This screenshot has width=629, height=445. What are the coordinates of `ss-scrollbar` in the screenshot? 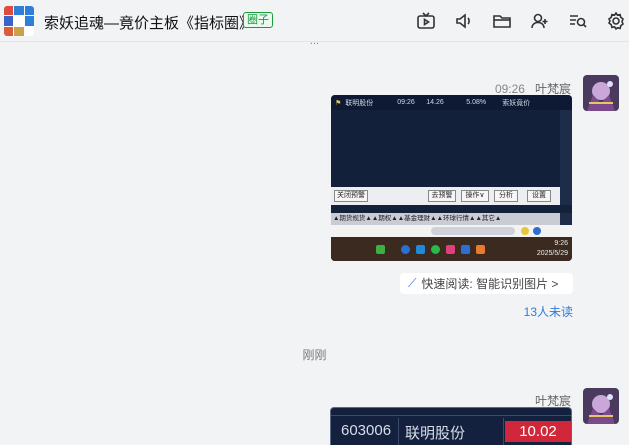 It's located at (566, 175).